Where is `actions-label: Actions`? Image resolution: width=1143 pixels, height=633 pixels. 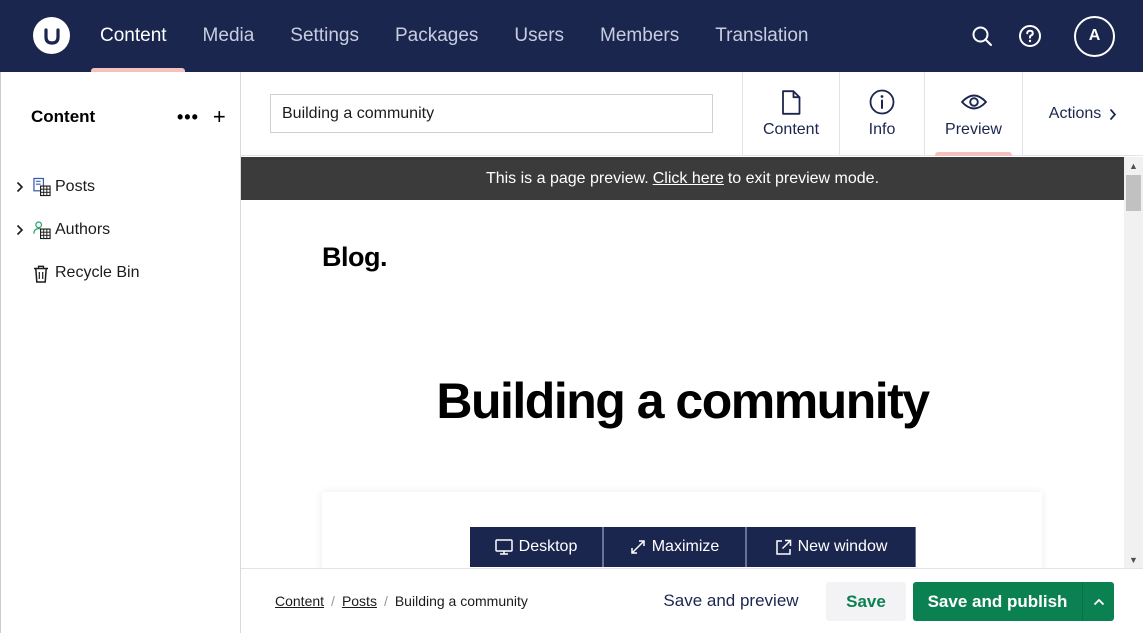
actions-label: Actions is located at coordinates (1075, 113).